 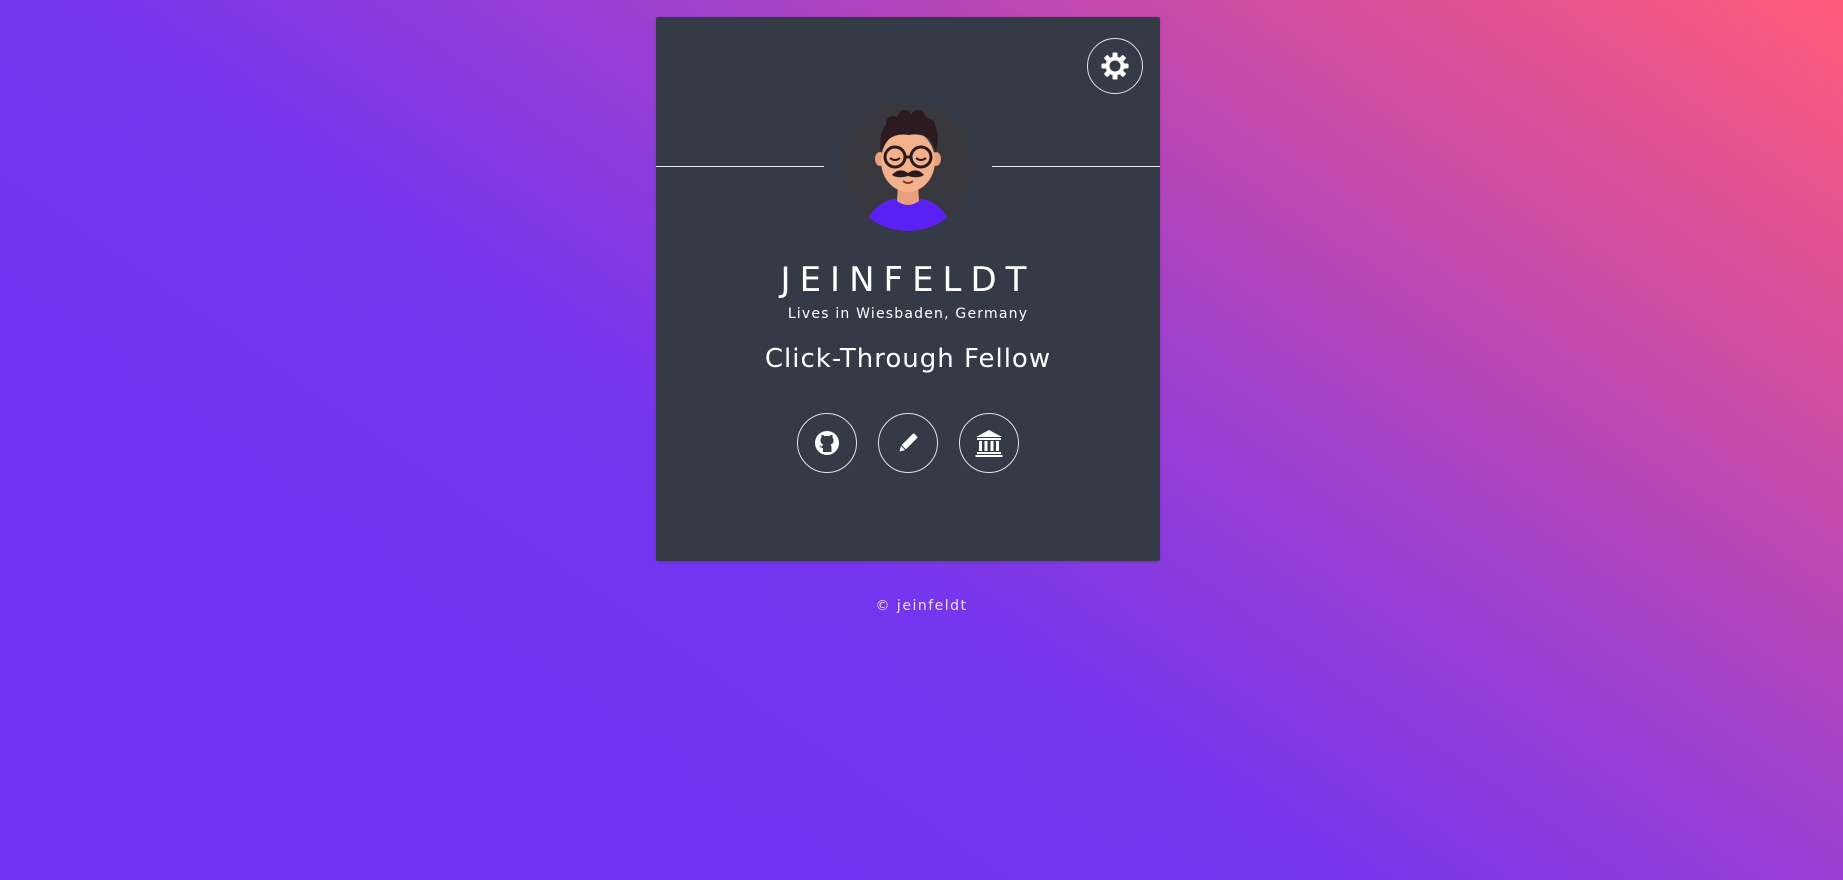 I want to click on bank-icon, so click(x=989, y=443).